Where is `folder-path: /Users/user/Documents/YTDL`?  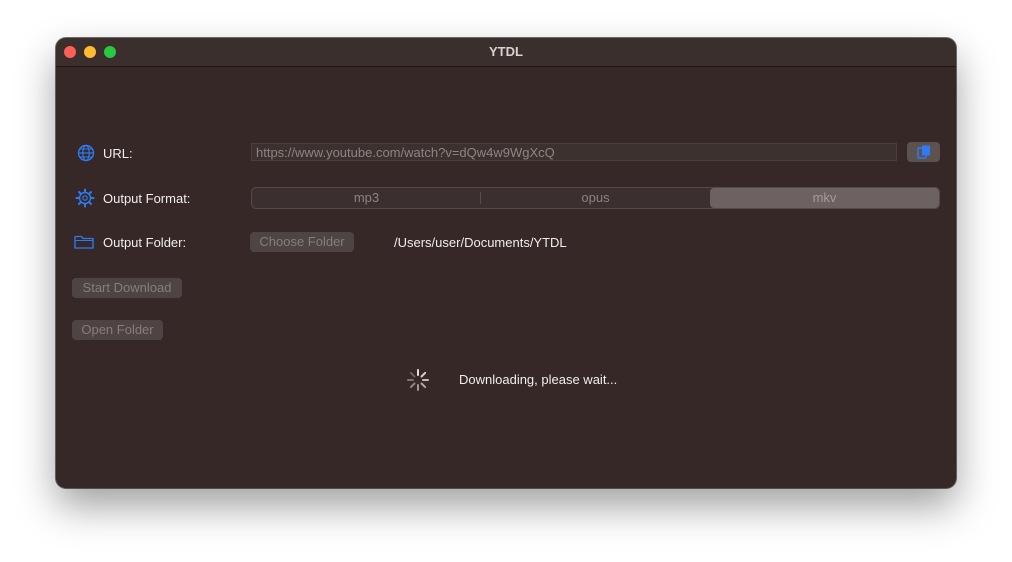
folder-path: /Users/user/Documents/YTDL is located at coordinates (480, 242).